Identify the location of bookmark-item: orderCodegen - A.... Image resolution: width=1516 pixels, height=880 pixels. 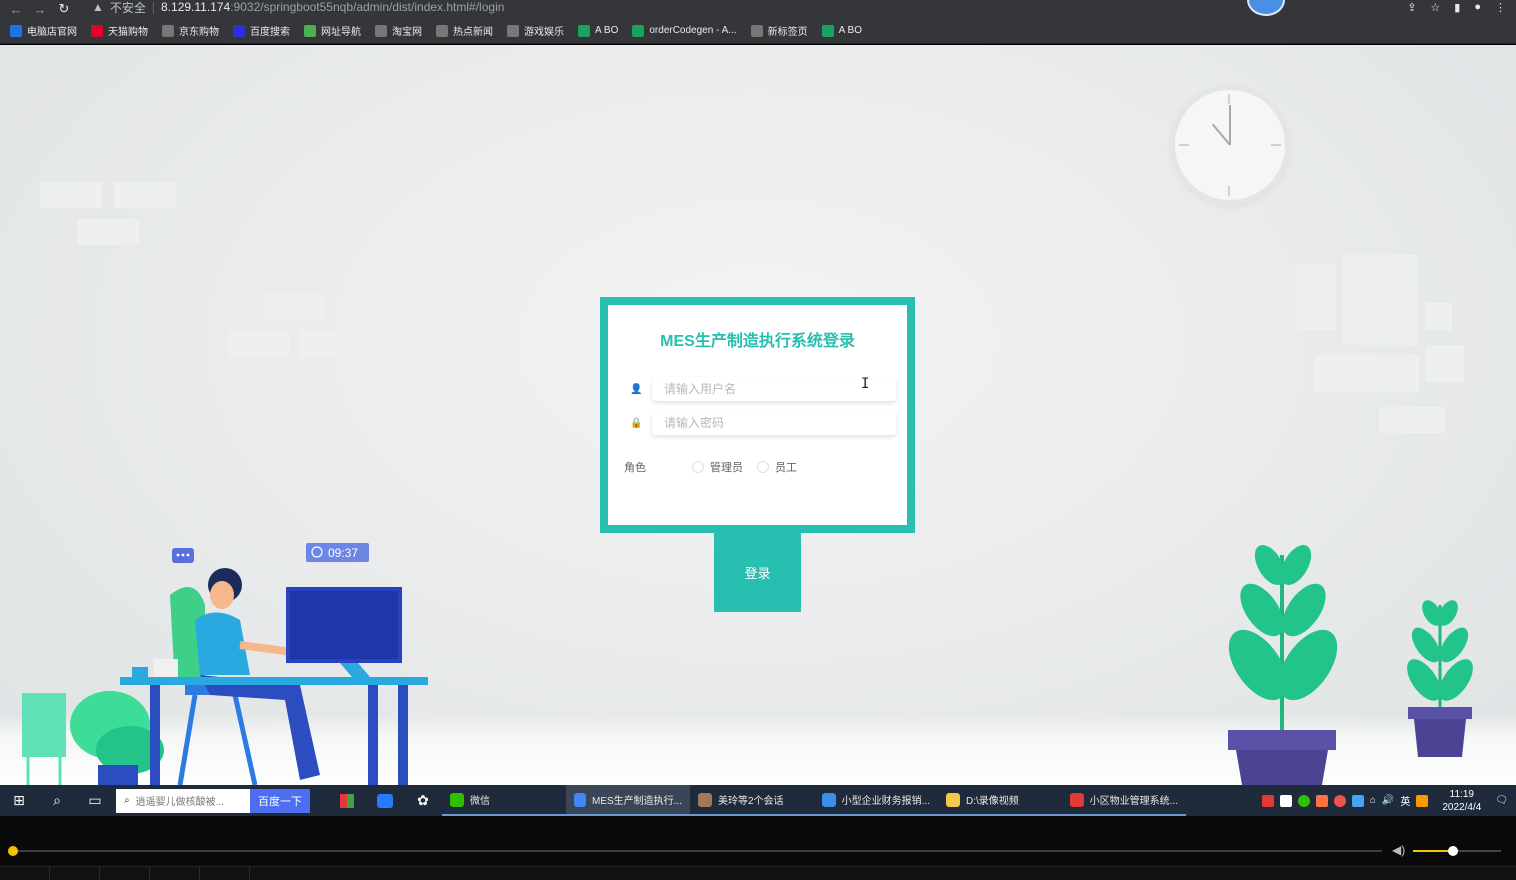
(684, 30).